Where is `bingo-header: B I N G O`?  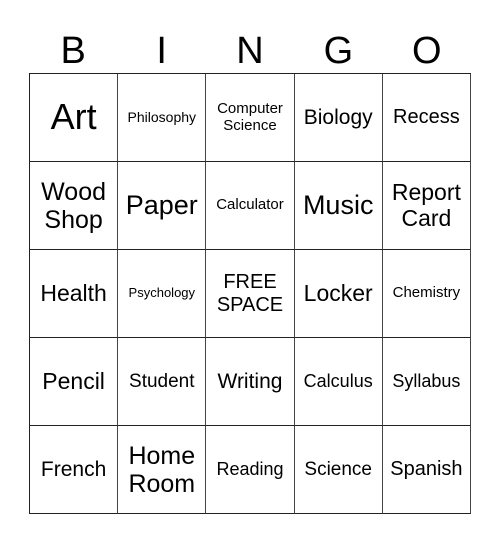
bingo-header: B I N G O is located at coordinates (250, 51).